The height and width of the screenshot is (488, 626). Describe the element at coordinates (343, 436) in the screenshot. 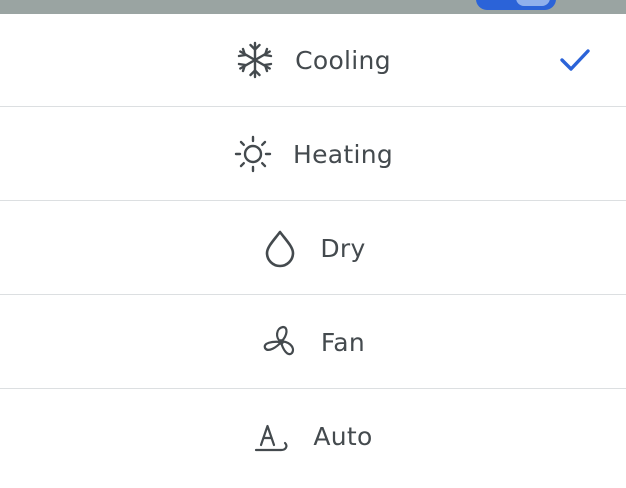

I see `mode-label-auto: Auto` at that location.